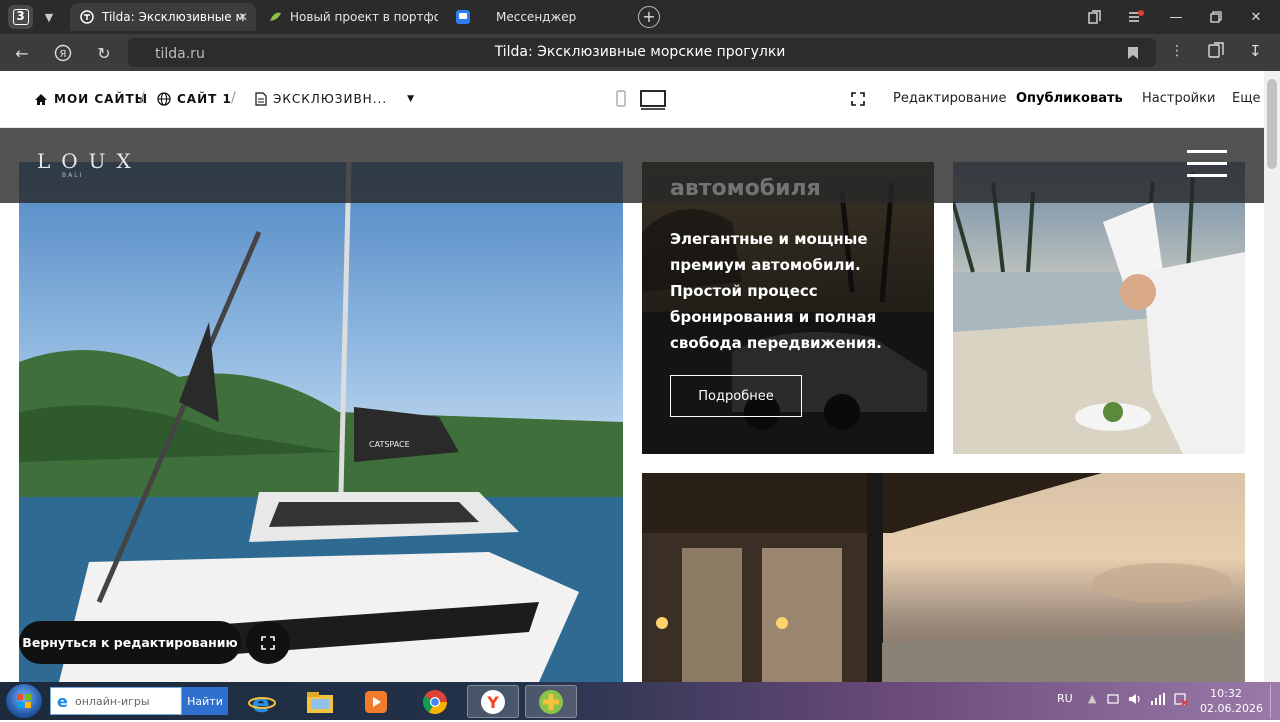 Image resolution: width=1280 pixels, height=722 pixels. I want to click on tab-tilda: Tilda: Эксклюзивные м ✕, so click(163, 17).